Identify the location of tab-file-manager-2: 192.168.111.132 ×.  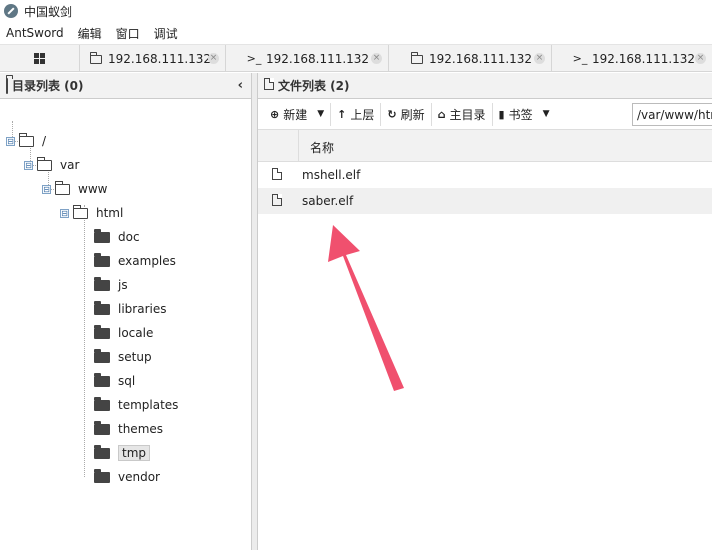
(470, 58).